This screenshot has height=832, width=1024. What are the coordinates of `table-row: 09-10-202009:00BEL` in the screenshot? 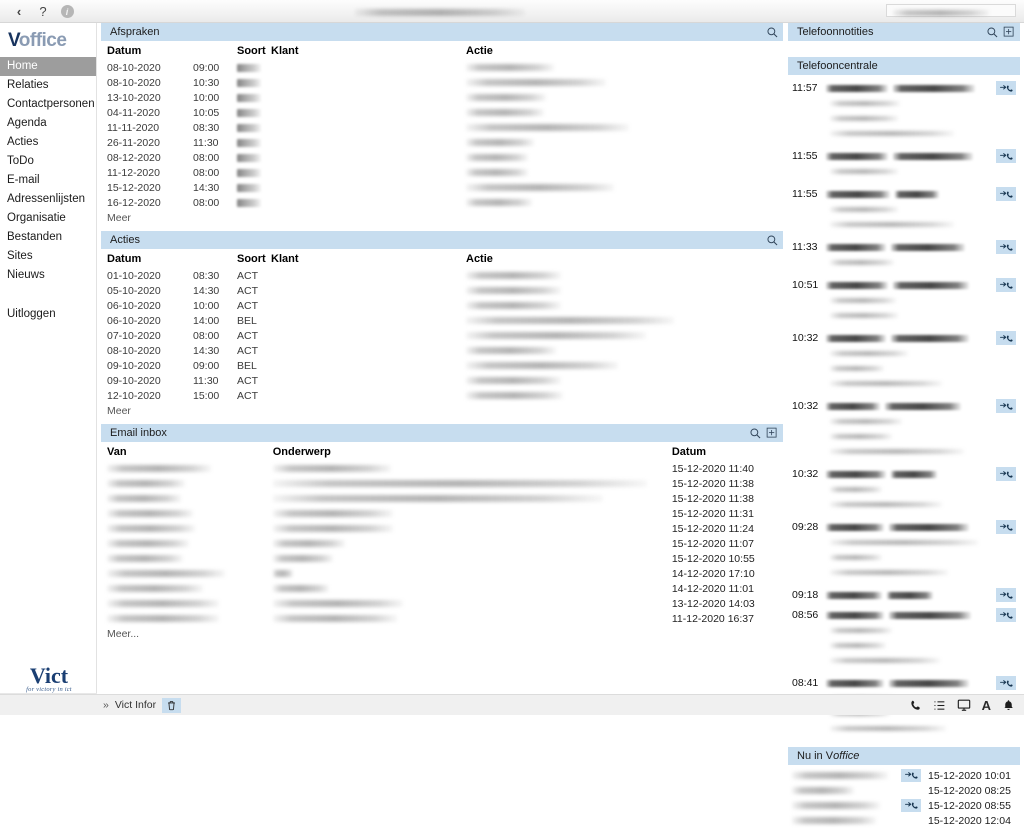 It's located at (442, 365).